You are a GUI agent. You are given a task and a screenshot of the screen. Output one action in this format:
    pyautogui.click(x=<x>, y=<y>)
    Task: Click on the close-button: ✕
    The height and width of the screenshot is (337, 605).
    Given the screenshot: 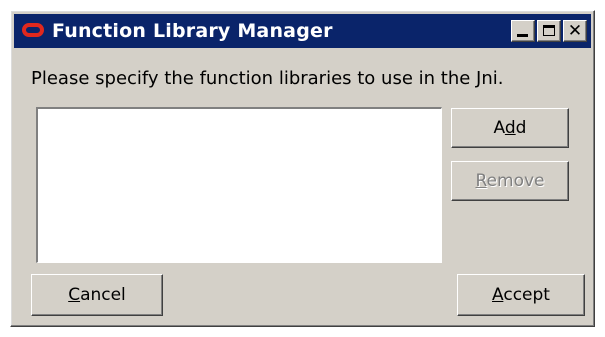 What is the action you would take?
    pyautogui.click(x=575, y=31)
    